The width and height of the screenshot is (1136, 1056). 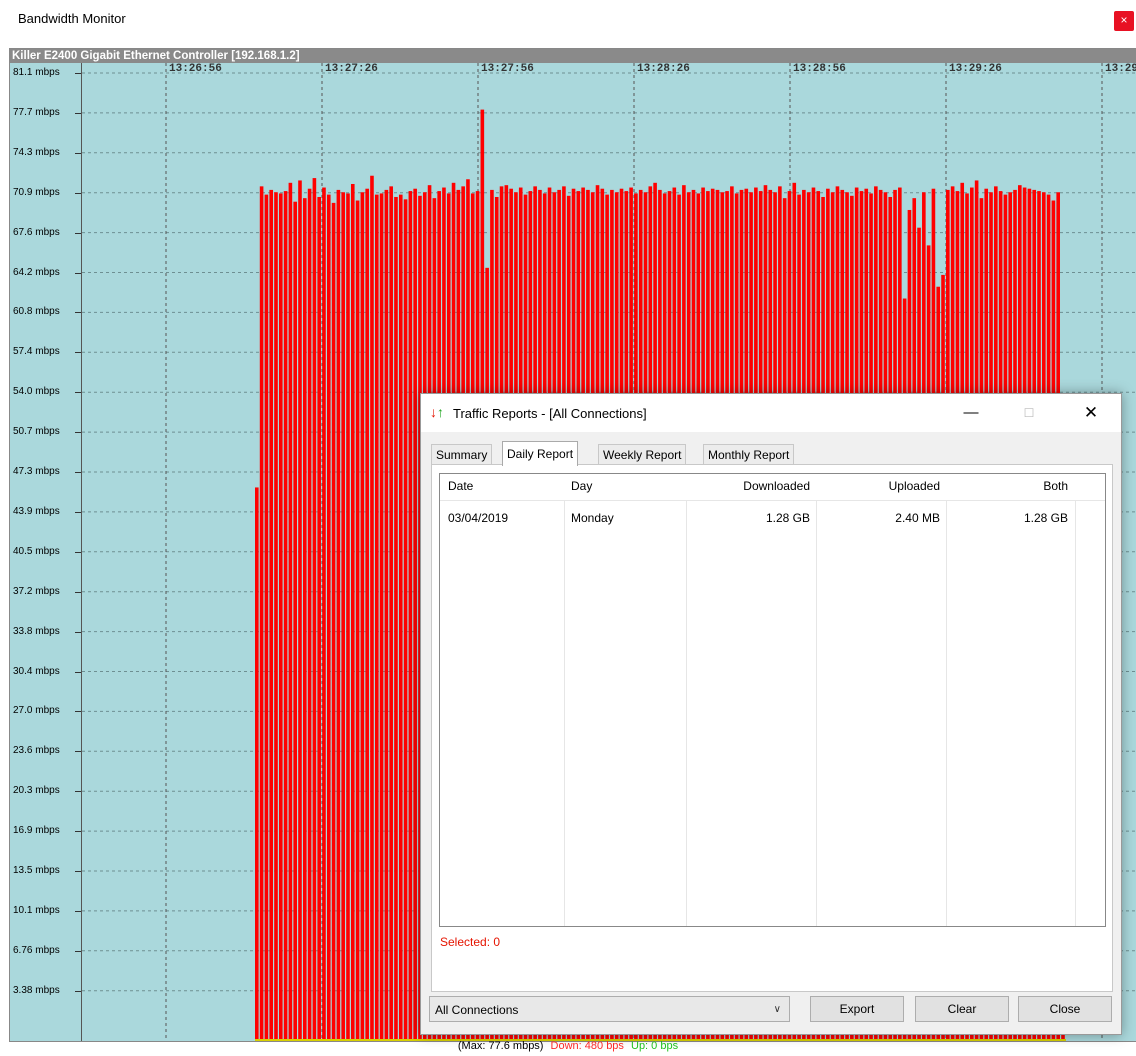 I want to click on status-footer: (Max: 77.6 mbps) Down: 480 bps Up: 0 bps, so click(x=568, y=1048).